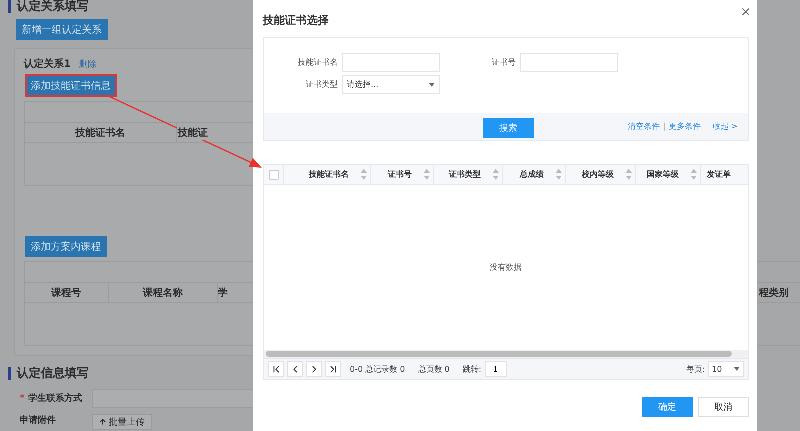 This screenshot has height=431, width=800. What do you see at coordinates (317, 62) in the screenshot?
I see `field-label: 技能证书名` at bounding box center [317, 62].